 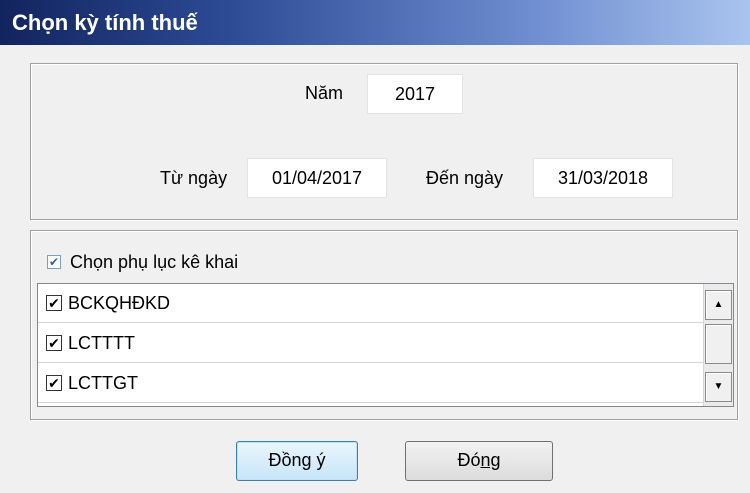 I want to click on list-item: ✔ LCTTGT, so click(x=371, y=383).